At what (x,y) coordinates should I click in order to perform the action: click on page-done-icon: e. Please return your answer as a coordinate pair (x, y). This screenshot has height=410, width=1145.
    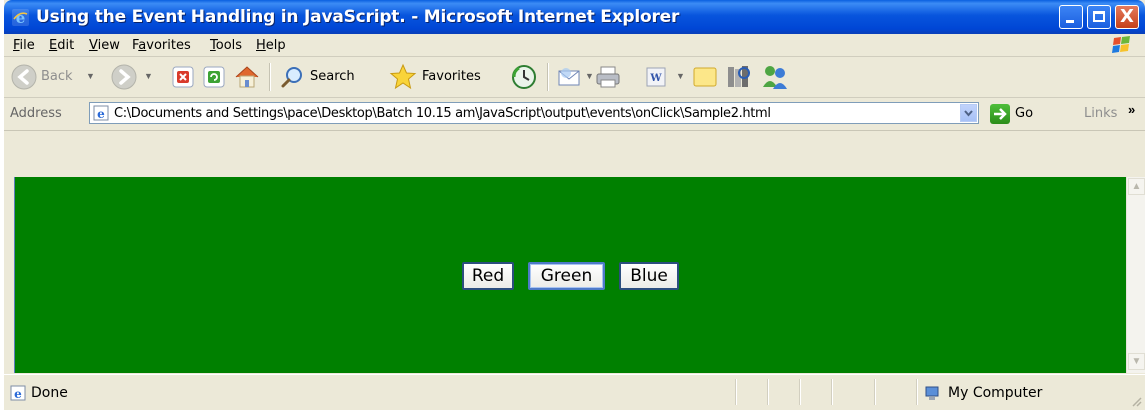
    Looking at the image, I should click on (18, 393).